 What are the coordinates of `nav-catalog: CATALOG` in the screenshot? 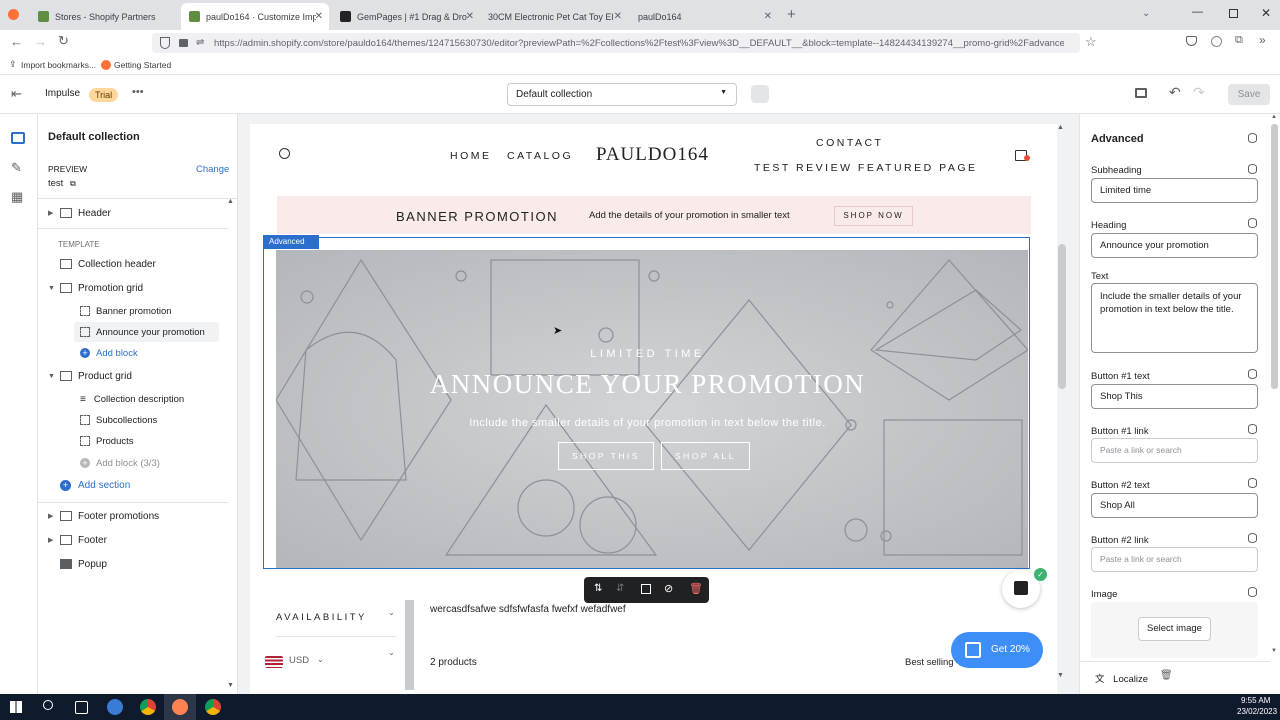 It's located at (540, 156).